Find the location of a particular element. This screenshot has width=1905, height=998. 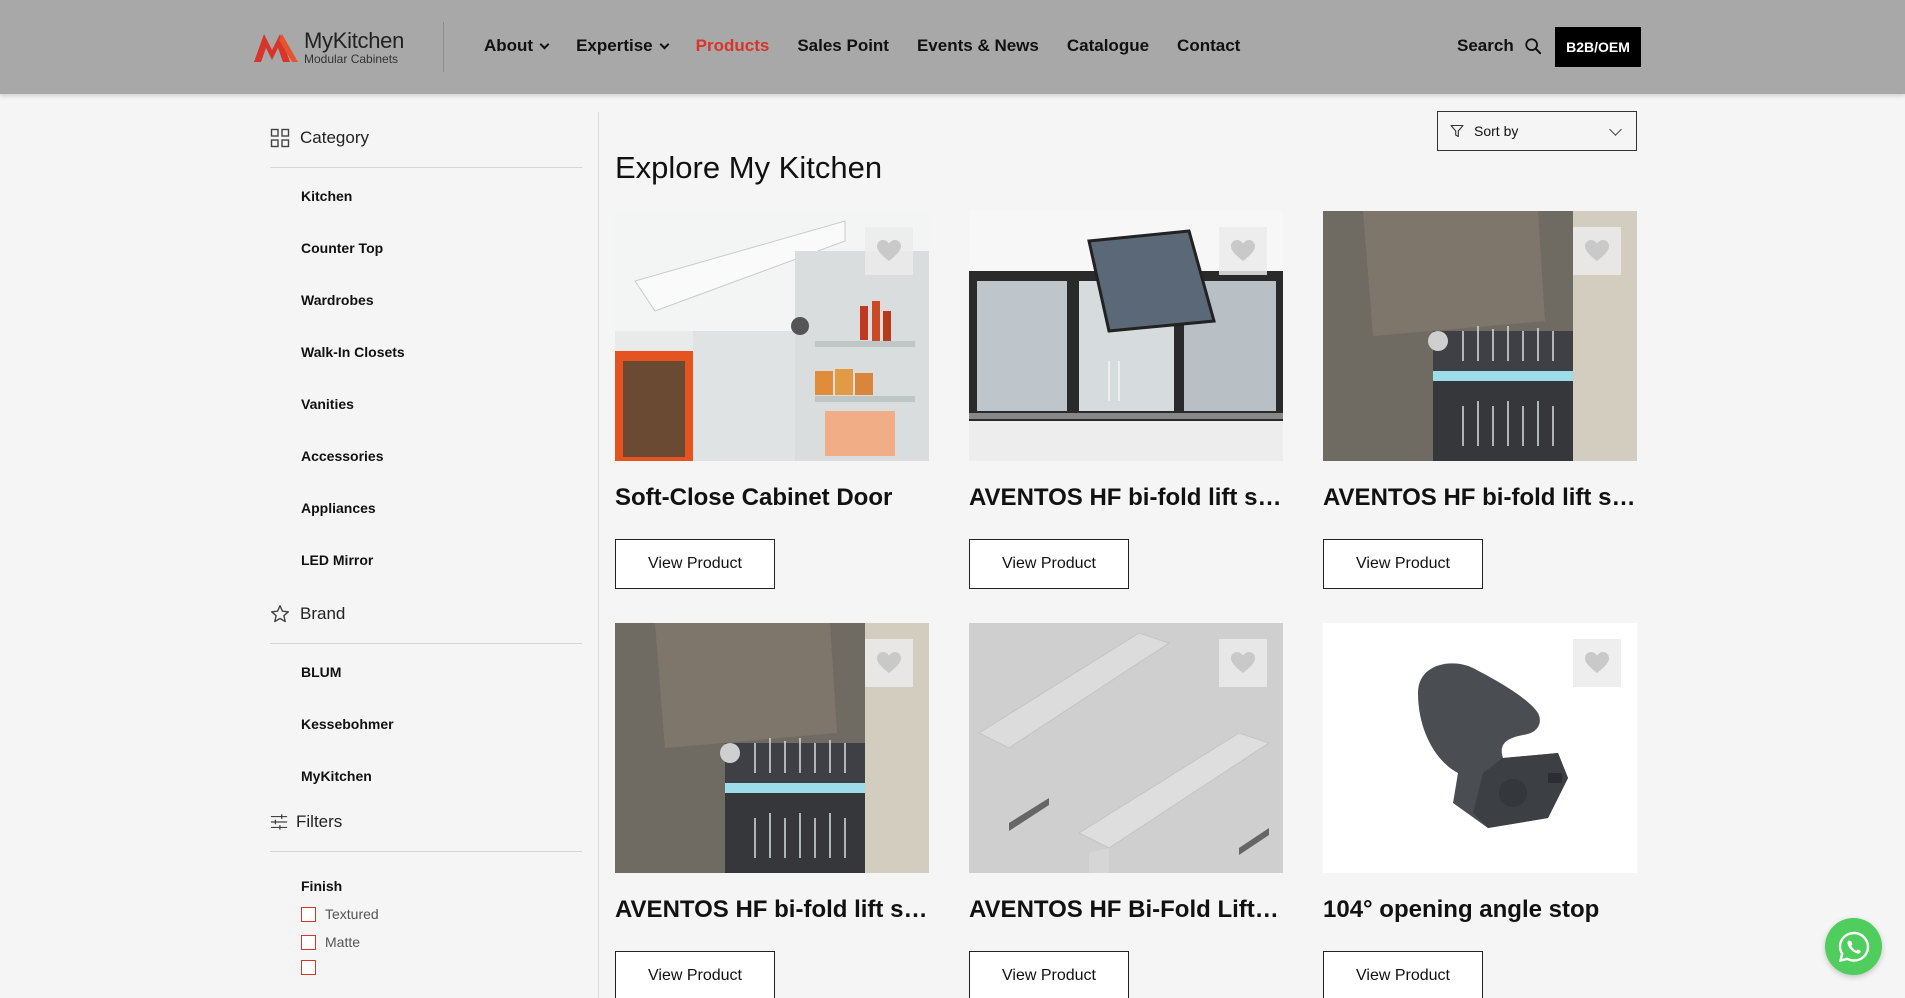

sliders-icon is located at coordinates (279, 822).